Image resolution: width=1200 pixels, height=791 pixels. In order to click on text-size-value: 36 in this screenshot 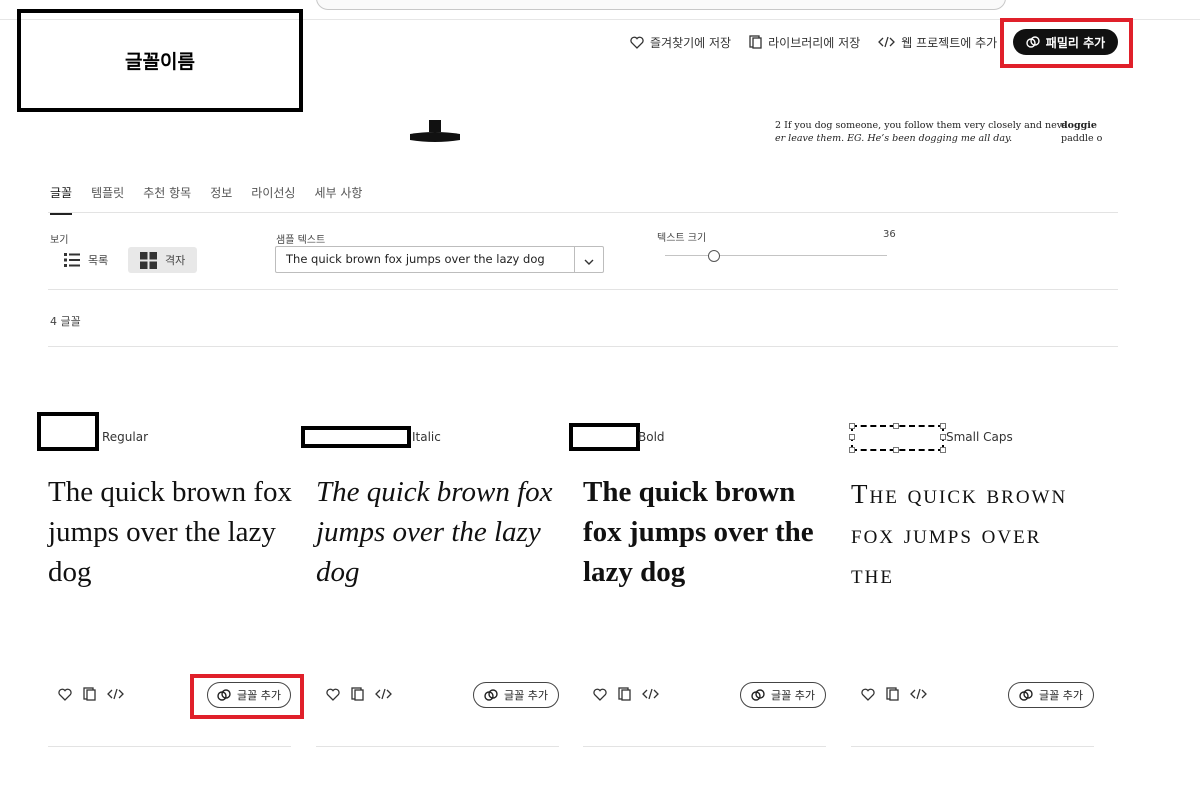, I will do `click(889, 234)`.